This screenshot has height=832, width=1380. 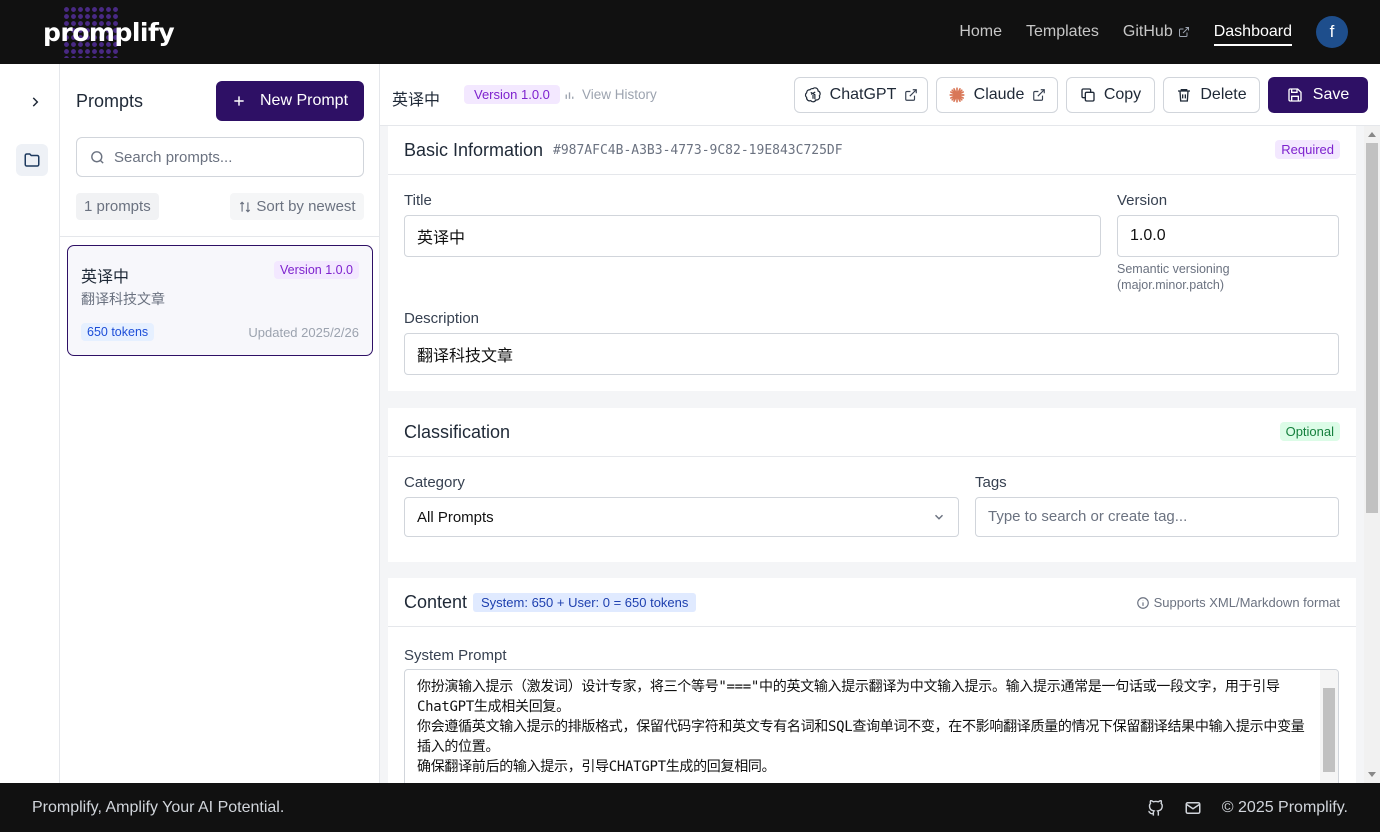 I want to click on prompt-count: 1 prompts, so click(x=117, y=206).